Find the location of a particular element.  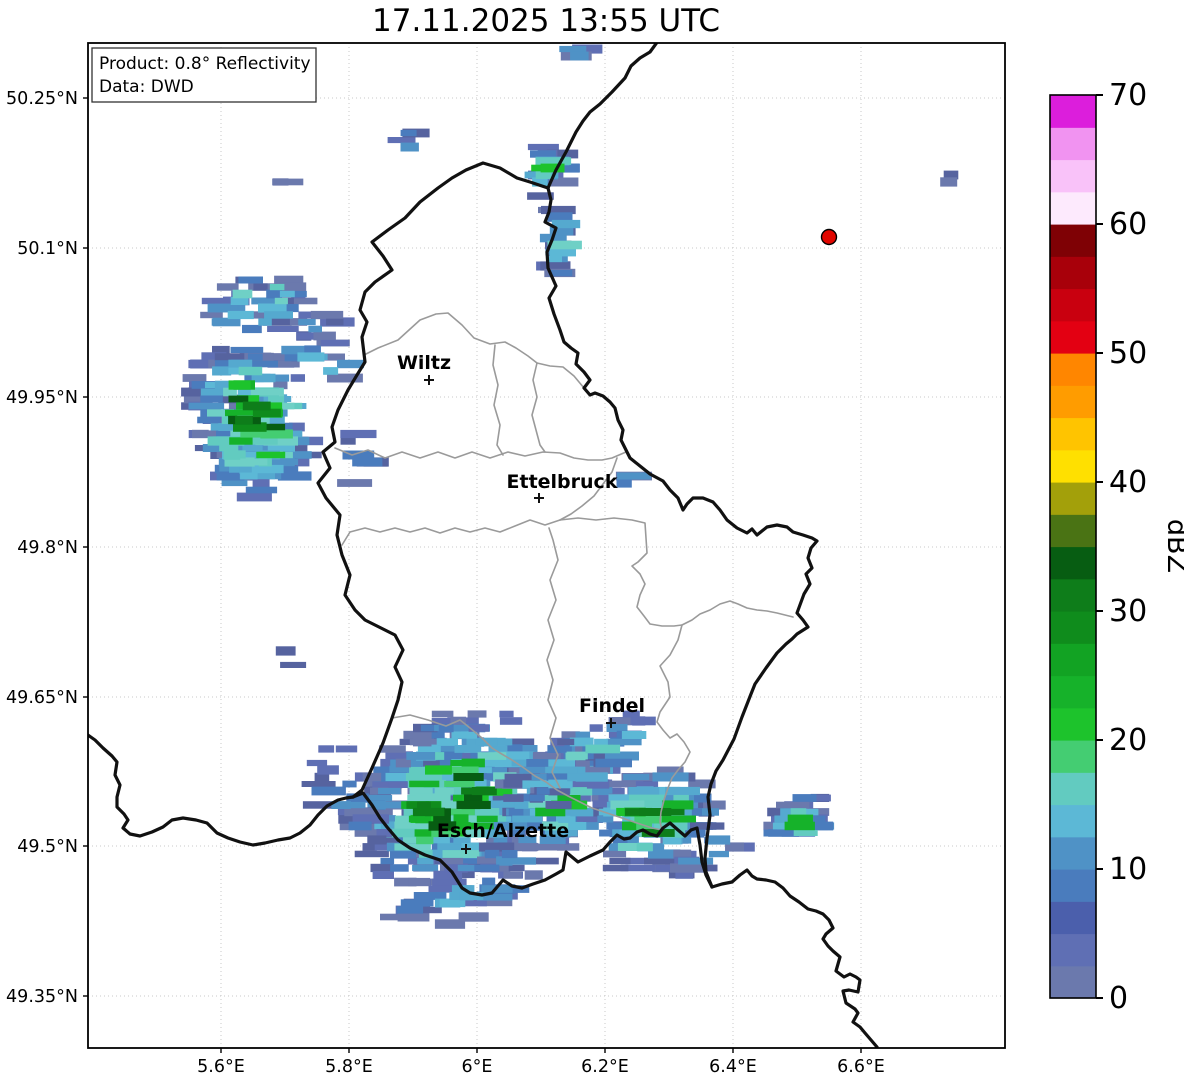

radar-echo-cluster-diag-dash-sw is located at coordinates (291, 657).